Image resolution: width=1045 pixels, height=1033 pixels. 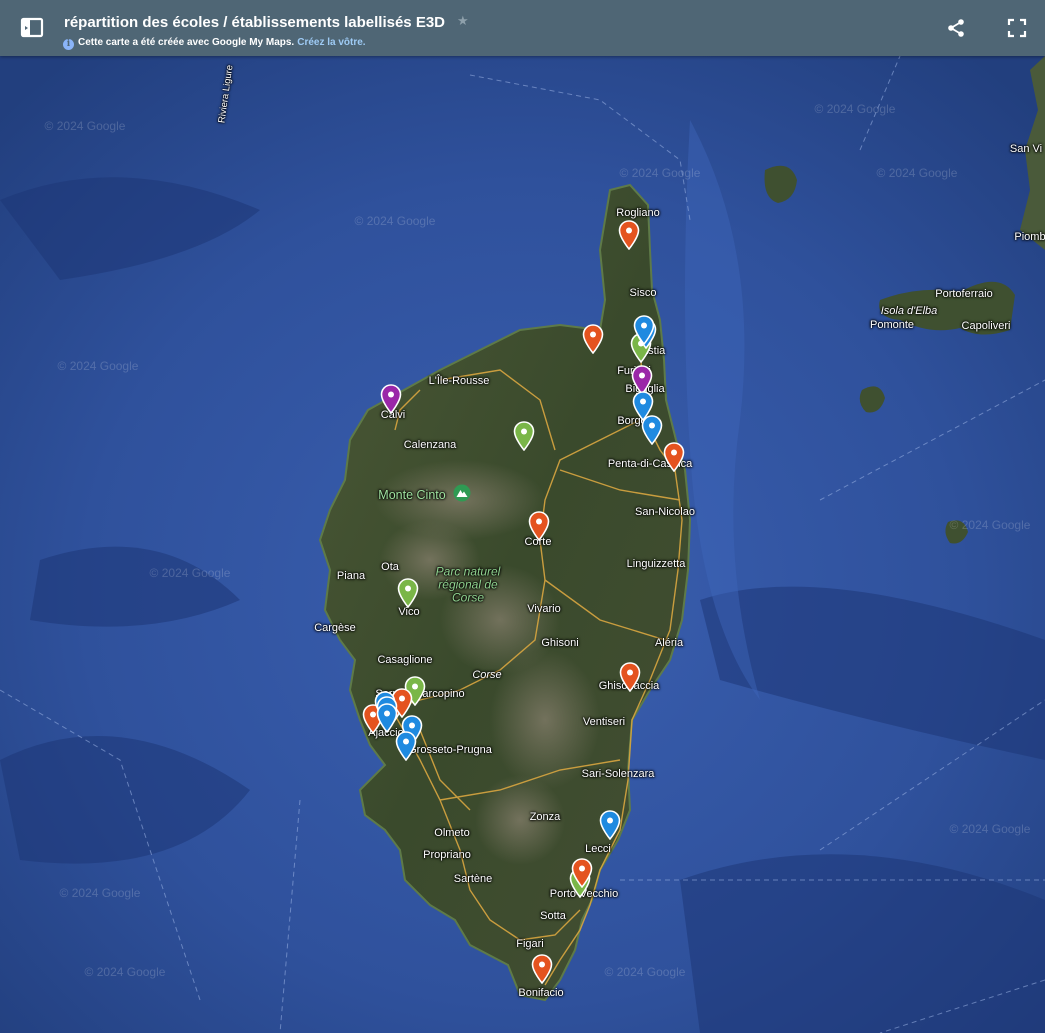 What do you see at coordinates (643, 293) in the screenshot?
I see `place-label: Sisco` at bounding box center [643, 293].